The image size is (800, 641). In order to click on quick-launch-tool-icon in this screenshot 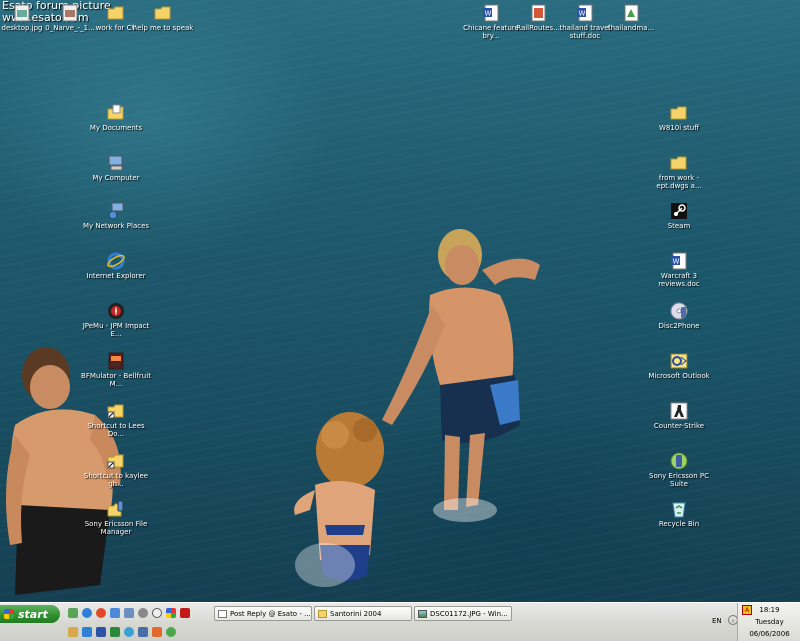, I will do `click(115, 613)`.